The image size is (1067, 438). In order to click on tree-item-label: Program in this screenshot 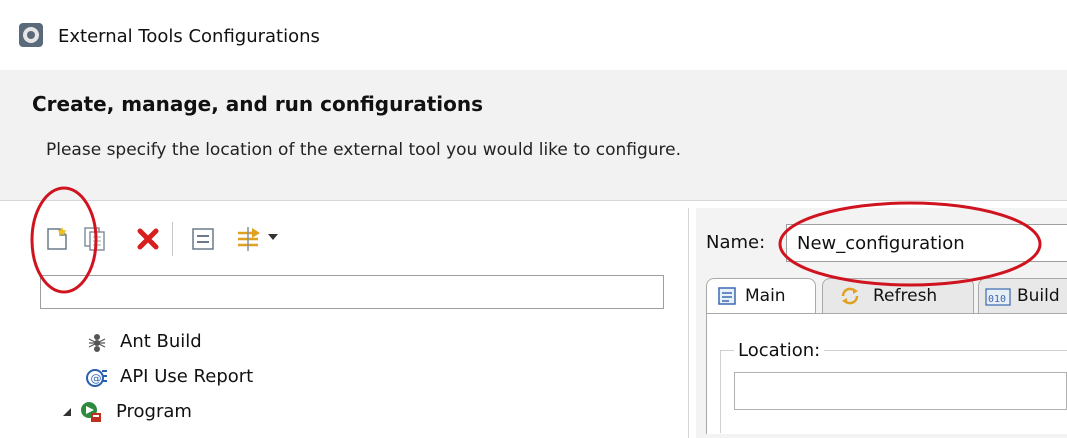, I will do `click(154, 411)`.